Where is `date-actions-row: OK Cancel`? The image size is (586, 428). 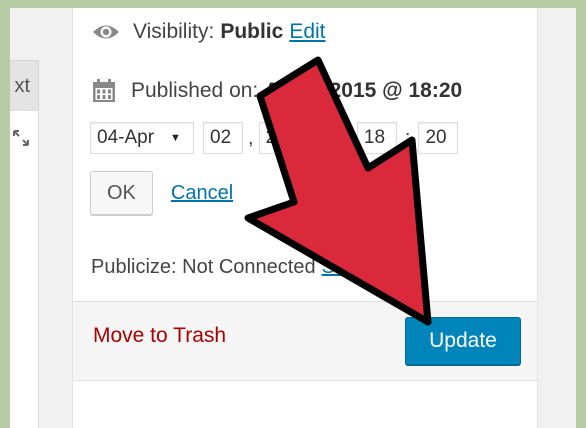 date-actions-row: OK Cancel is located at coordinates (161, 193).